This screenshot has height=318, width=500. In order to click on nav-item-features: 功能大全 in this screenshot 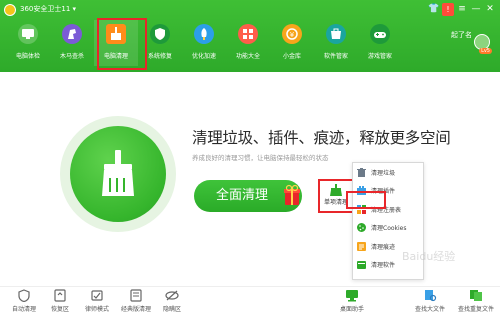, I will do `click(248, 43)`.